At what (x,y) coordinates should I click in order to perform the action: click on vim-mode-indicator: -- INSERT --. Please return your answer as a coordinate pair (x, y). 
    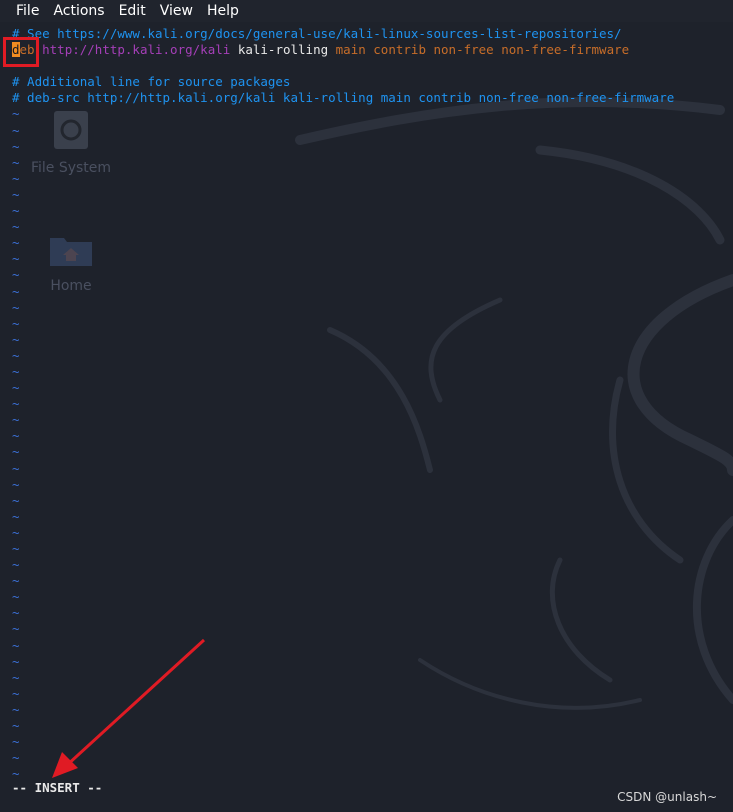
    Looking at the image, I should click on (57, 787).